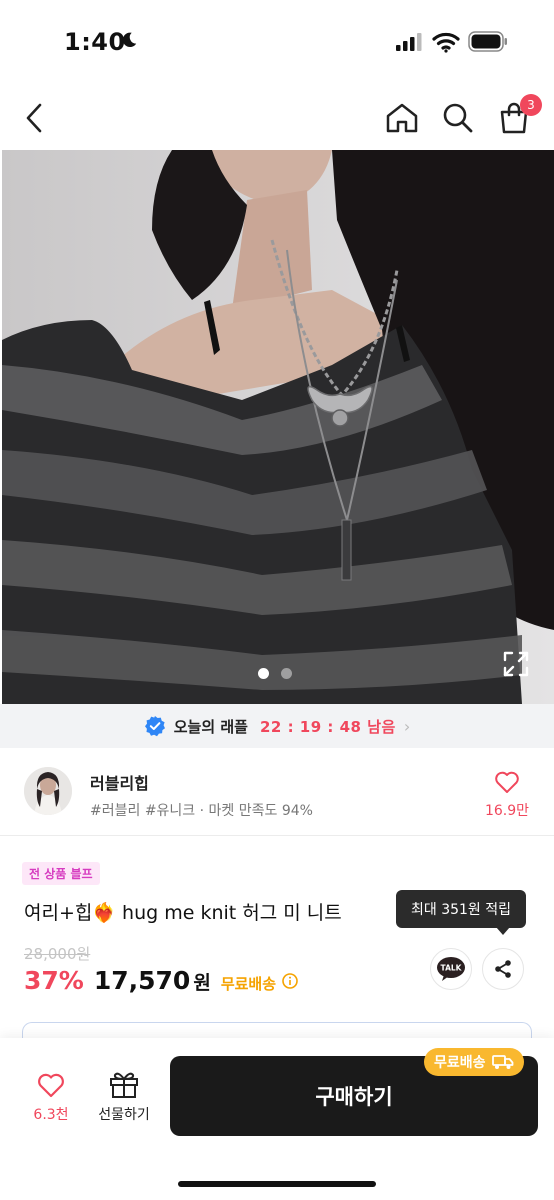 The height and width of the screenshot is (1200, 554). Describe the element at coordinates (507, 811) in the screenshot. I see `shop-like-count: 16.9만` at that location.